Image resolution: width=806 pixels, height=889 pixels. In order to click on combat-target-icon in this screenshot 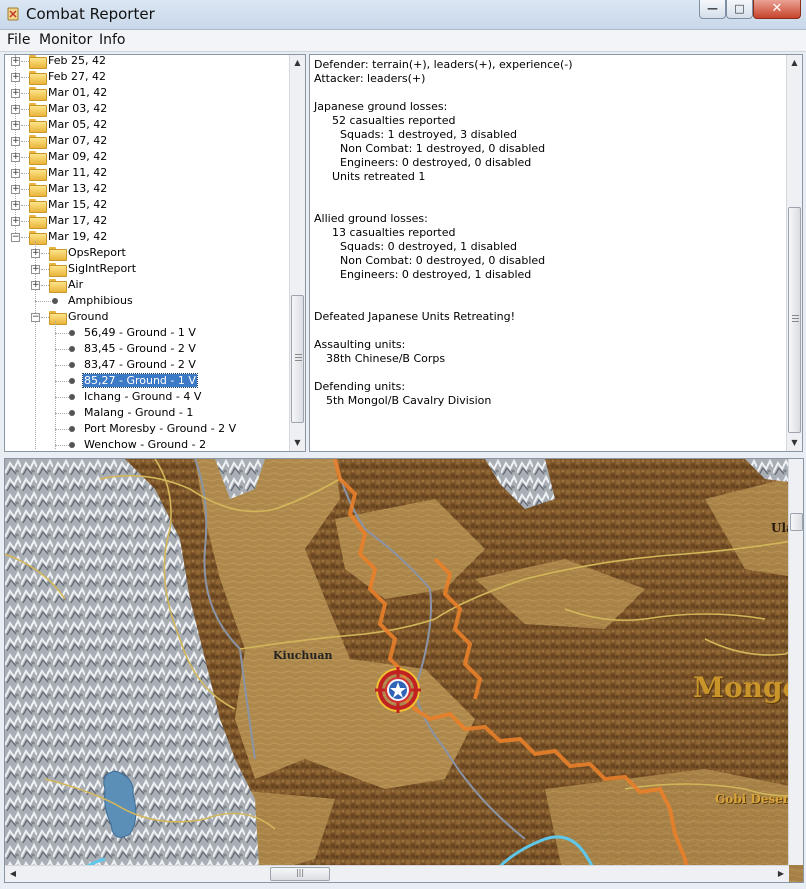, I will do `click(398, 690)`.